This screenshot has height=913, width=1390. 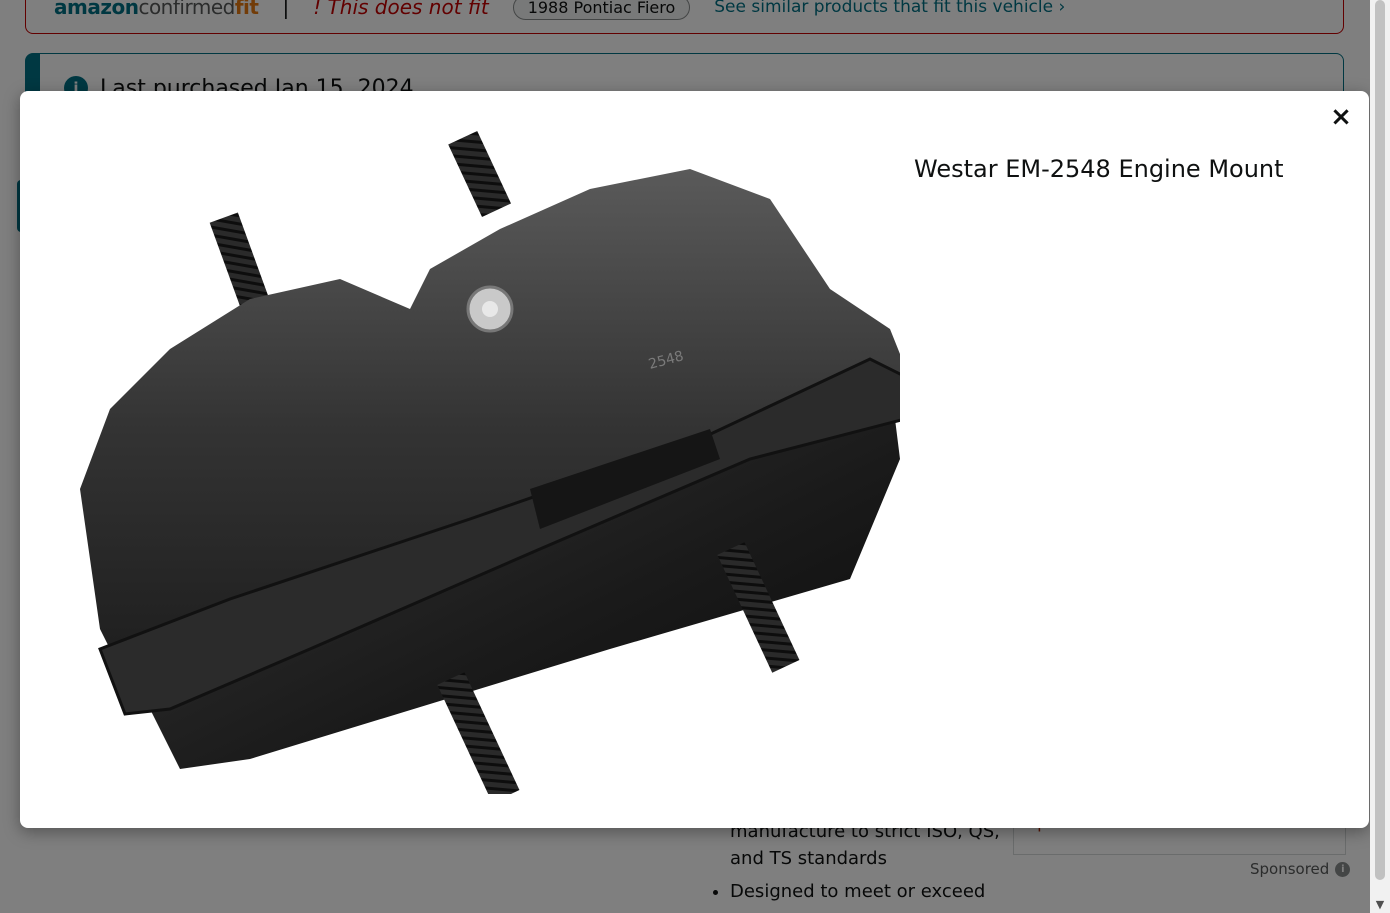 What do you see at coordinates (478, 733) in the screenshot?
I see `mounting-stud-bottom-left` at bounding box center [478, 733].